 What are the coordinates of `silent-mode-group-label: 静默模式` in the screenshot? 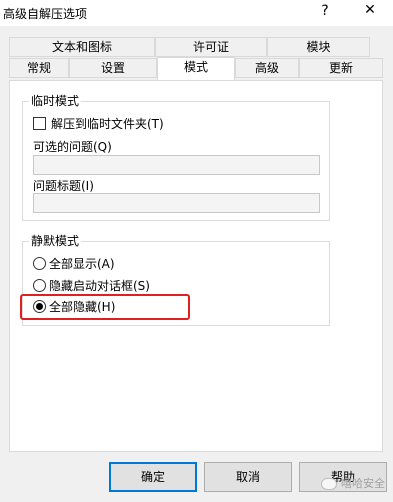 It's located at (55, 241).